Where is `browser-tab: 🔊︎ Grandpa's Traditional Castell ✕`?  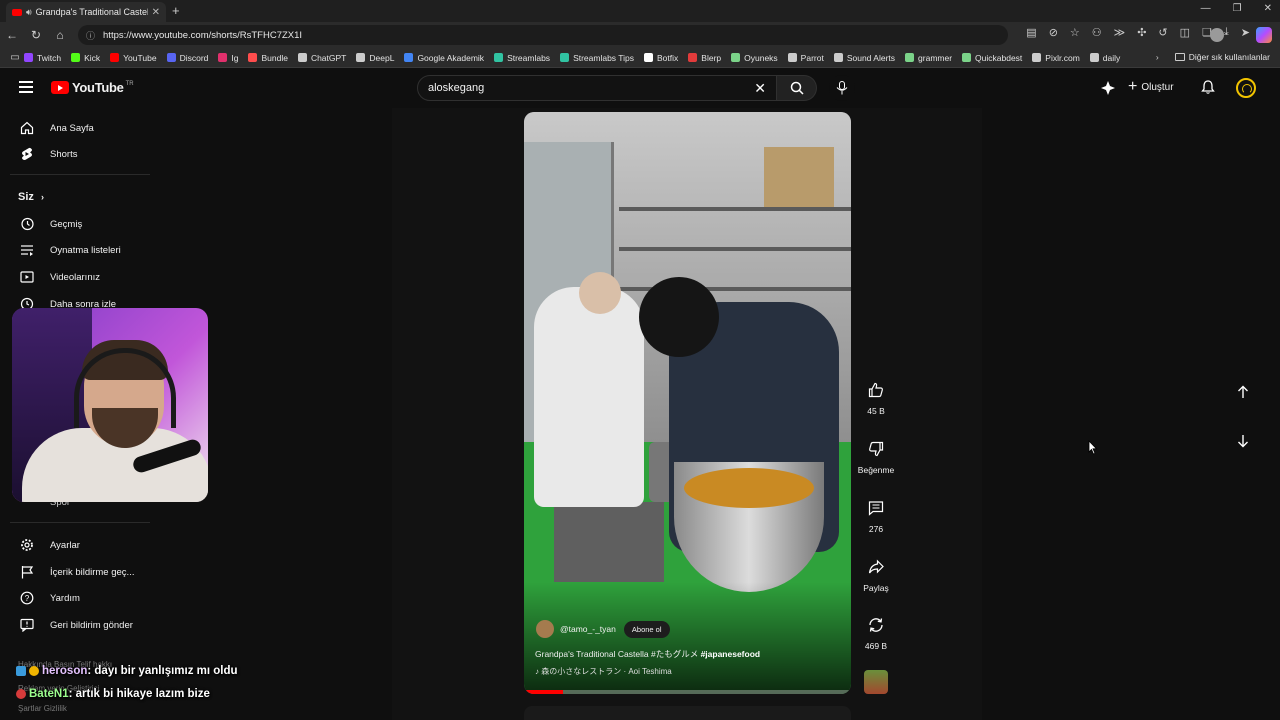
browser-tab: 🔊︎ Grandpa's Traditional Castell ✕ is located at coordinates (86, 12).